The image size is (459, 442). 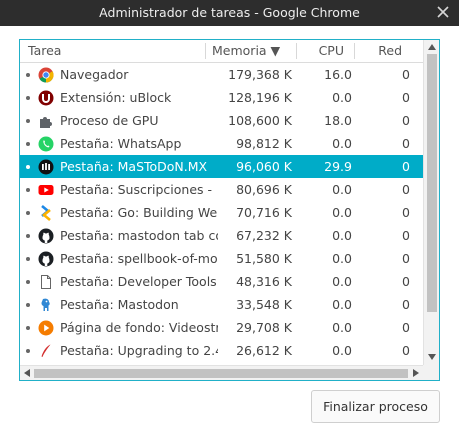 I want to click on task-name: Pestaña: spellbook-of-mo, so click(x=139, y=258).